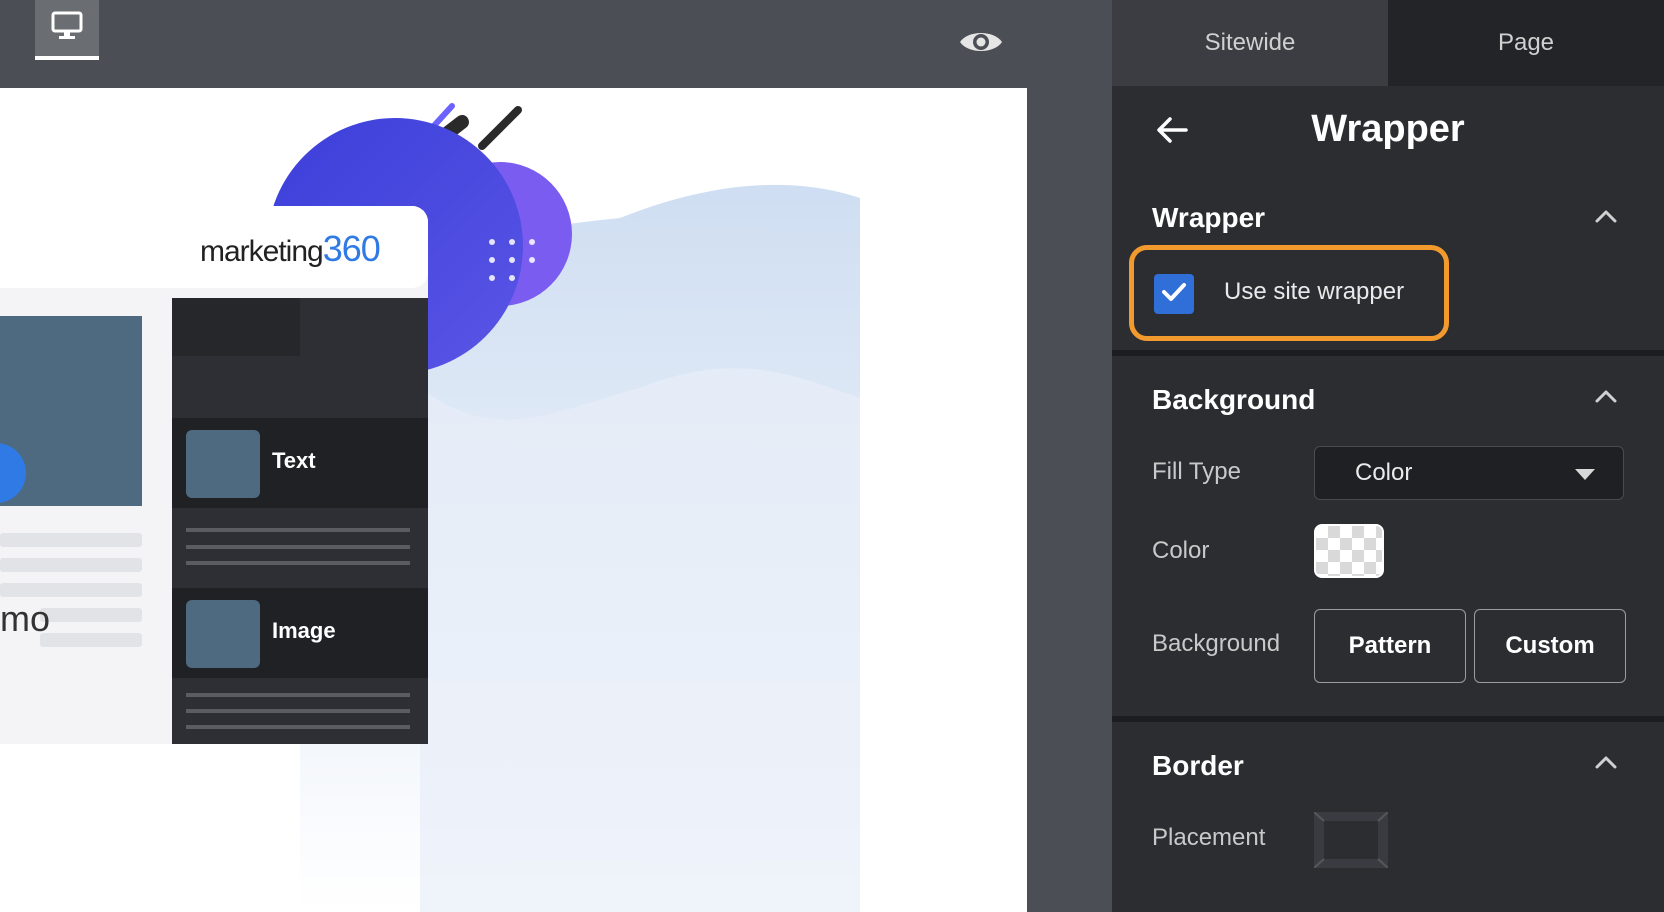 This screenshot has width=1664, height=912. I want to click on color-label: Color, so click(1181, 550).